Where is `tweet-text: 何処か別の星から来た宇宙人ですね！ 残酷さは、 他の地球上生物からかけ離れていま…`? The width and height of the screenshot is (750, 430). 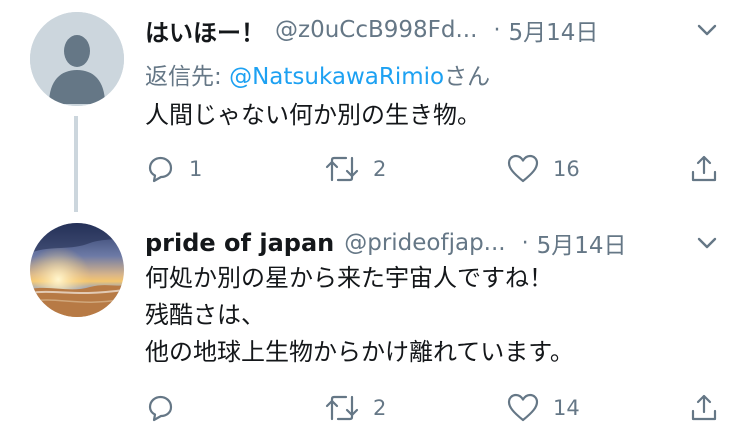 tweet-text: 何処か別の星から来た宇宙人ですね！ 残酷さは、 他の地球上生物からかけ離れていま… is located at coordinates (359, 315).